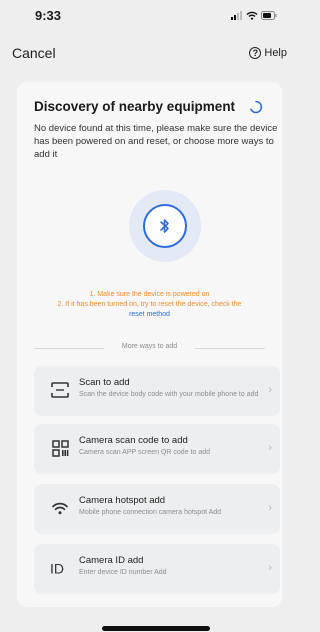 This screenshot has width=320, height=632. What do you see at coordinates (123, 572) in the screenshot?
I see `option-subtitle: Enter device ID number Add` at bounding box center [123, 572].